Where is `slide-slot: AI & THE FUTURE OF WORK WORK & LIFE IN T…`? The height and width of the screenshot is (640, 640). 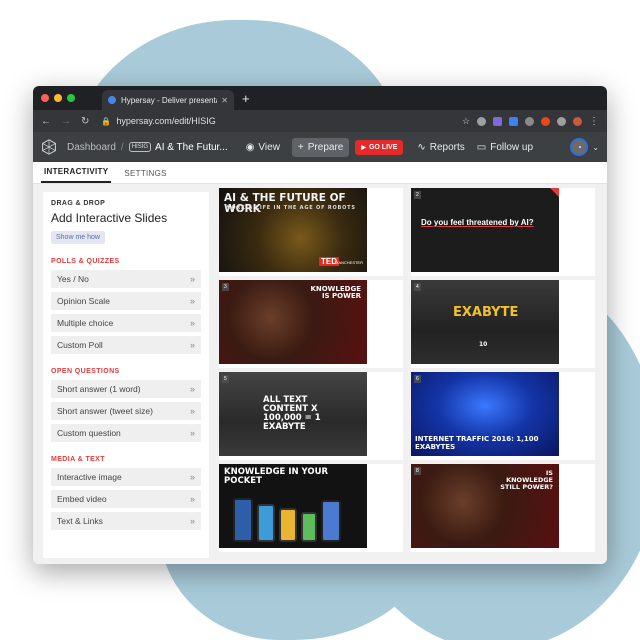 slide-slot: AI & THE FUTURE OF WORK WORK & LIFE IN T… is located at coordinates (311, 232).